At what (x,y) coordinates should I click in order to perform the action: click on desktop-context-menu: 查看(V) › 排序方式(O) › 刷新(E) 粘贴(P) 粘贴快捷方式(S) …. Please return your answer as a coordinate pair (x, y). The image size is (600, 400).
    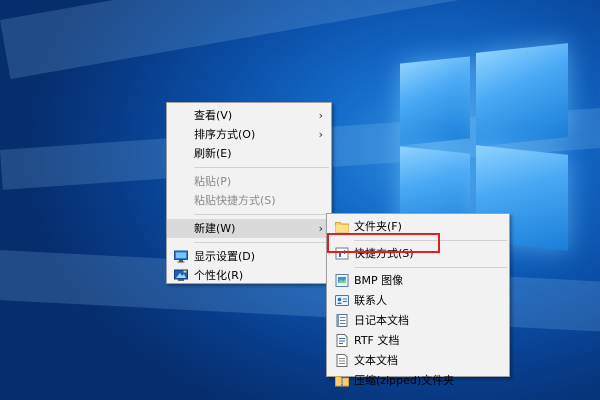
    Looking at the image, I should click on (249, 193).